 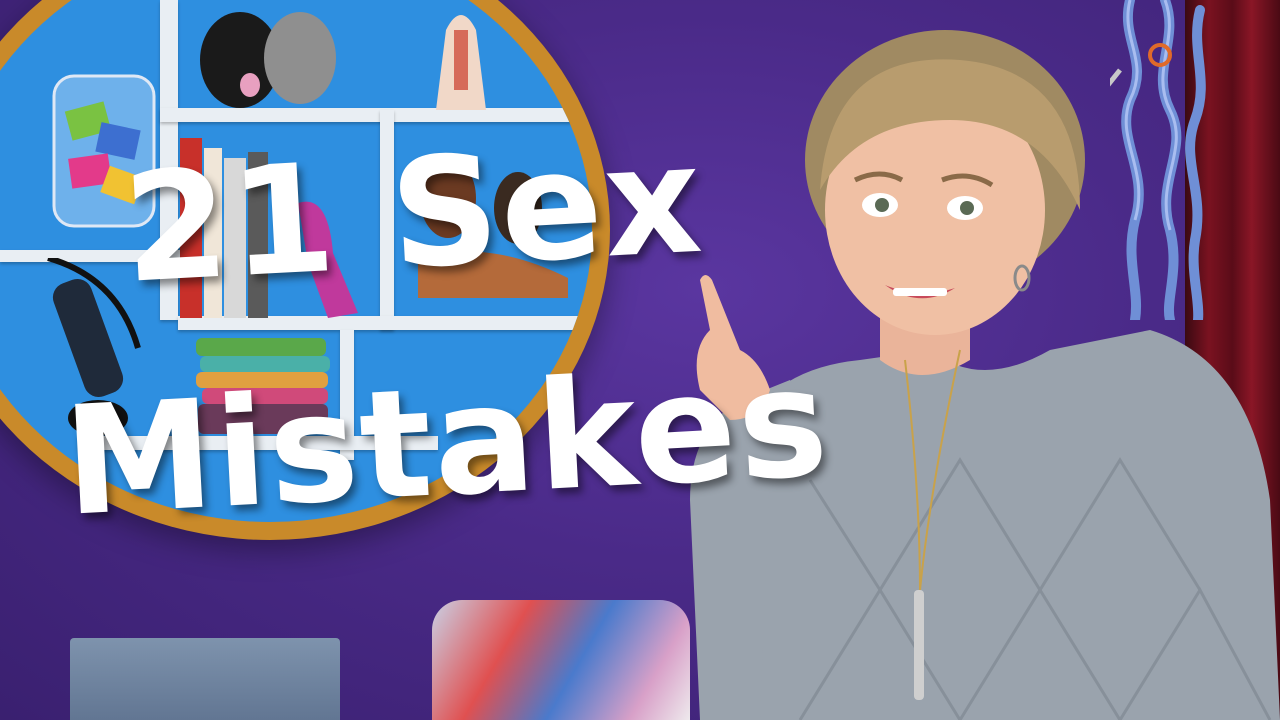 What do you see at coordinates (561, 660) in the screenshot?
I see `colorful-bag` at bounding box center [561, 660].